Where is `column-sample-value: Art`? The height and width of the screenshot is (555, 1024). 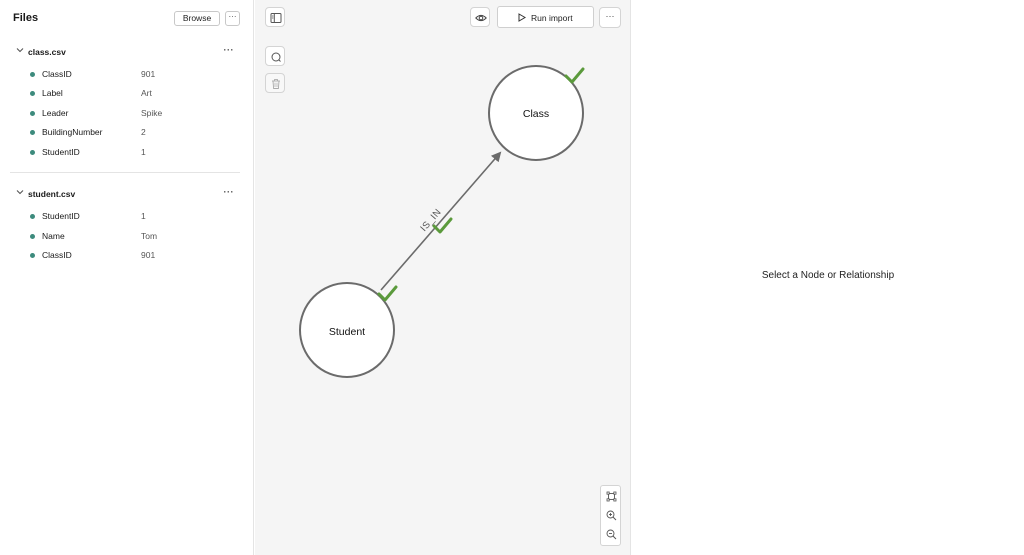 column-sample-value: Art is located at coordinates (146, 93).